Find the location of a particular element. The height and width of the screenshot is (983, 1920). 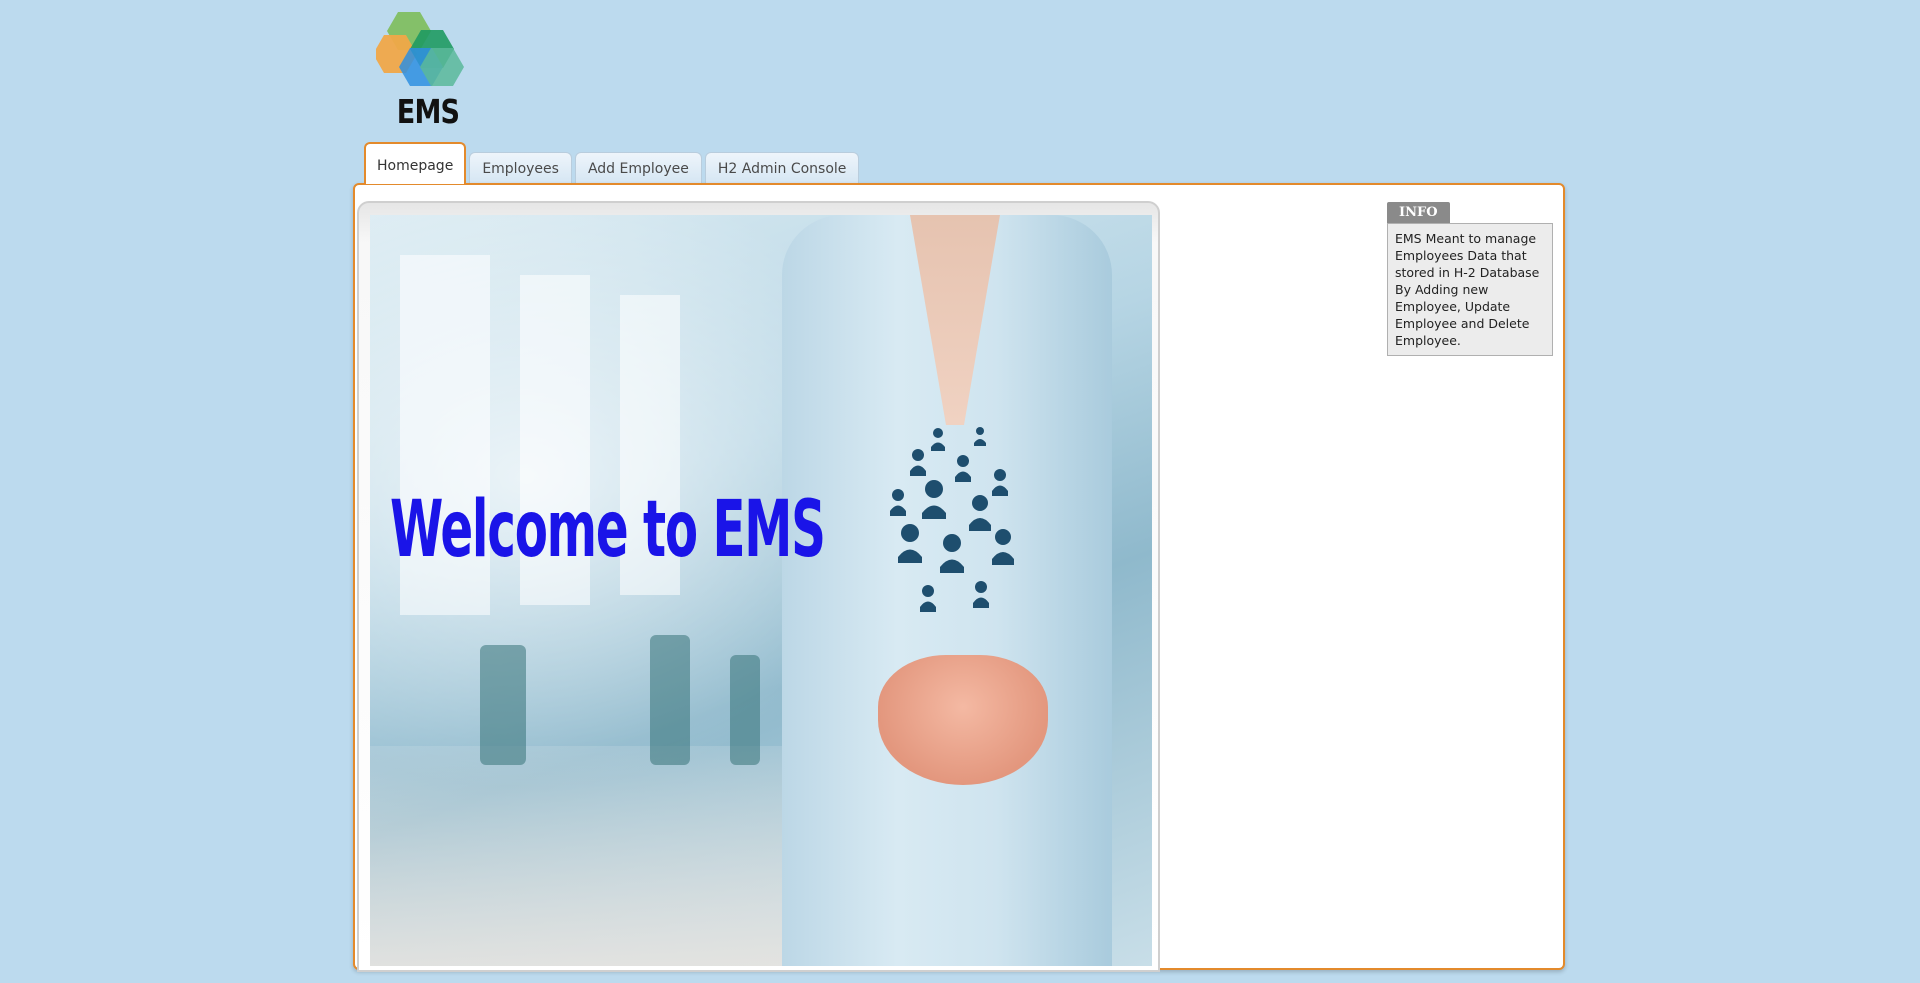

tab-add-employee: Add Employee is located at coordinates (638, 168).